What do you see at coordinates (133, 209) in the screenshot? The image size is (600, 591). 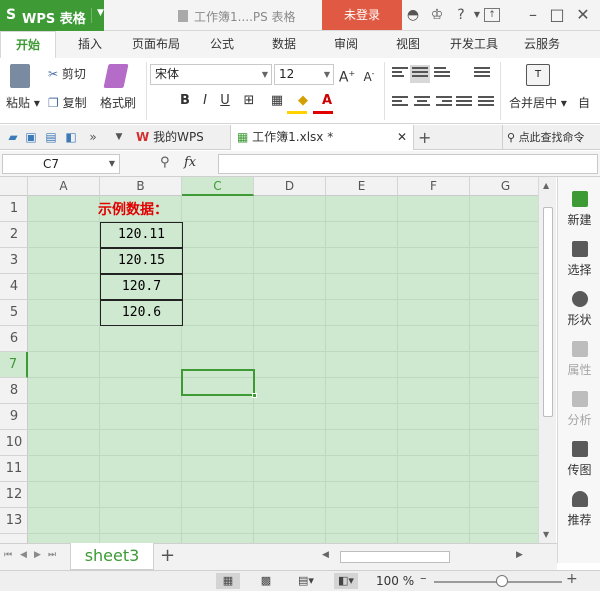 I see `cell-b1-label: 示例数据：` at bounding box center [133, 209].